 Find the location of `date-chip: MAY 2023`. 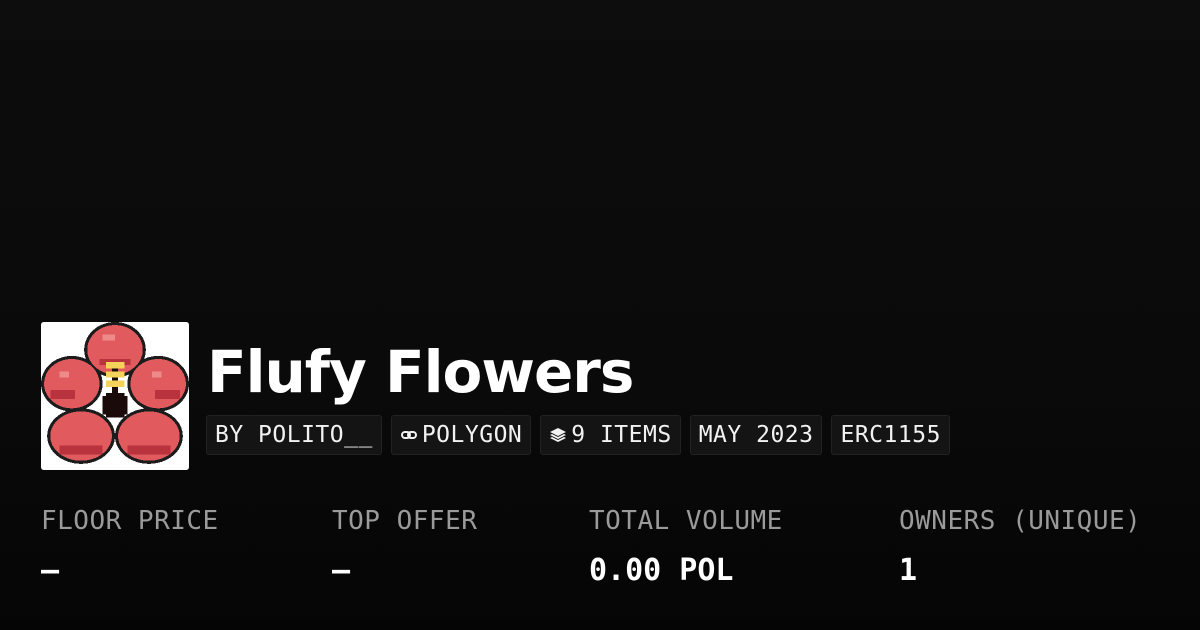

date-chip: MAY 2023 is located at coordinates (756, 435).